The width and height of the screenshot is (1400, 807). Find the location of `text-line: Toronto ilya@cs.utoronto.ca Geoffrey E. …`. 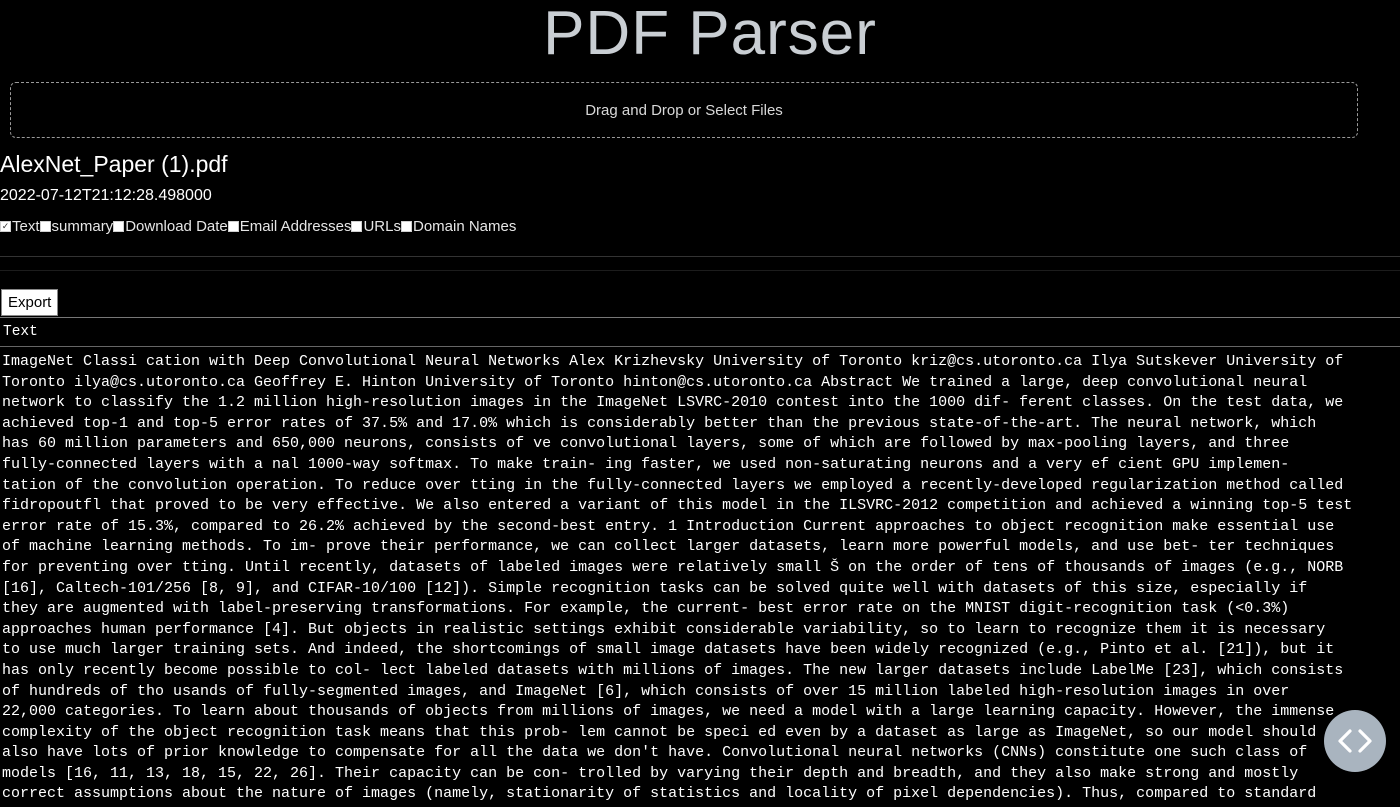

text-line: Toronto ilya@cs.utoronto.ca Geoffrey E. … is located at coordinates (655, 382).